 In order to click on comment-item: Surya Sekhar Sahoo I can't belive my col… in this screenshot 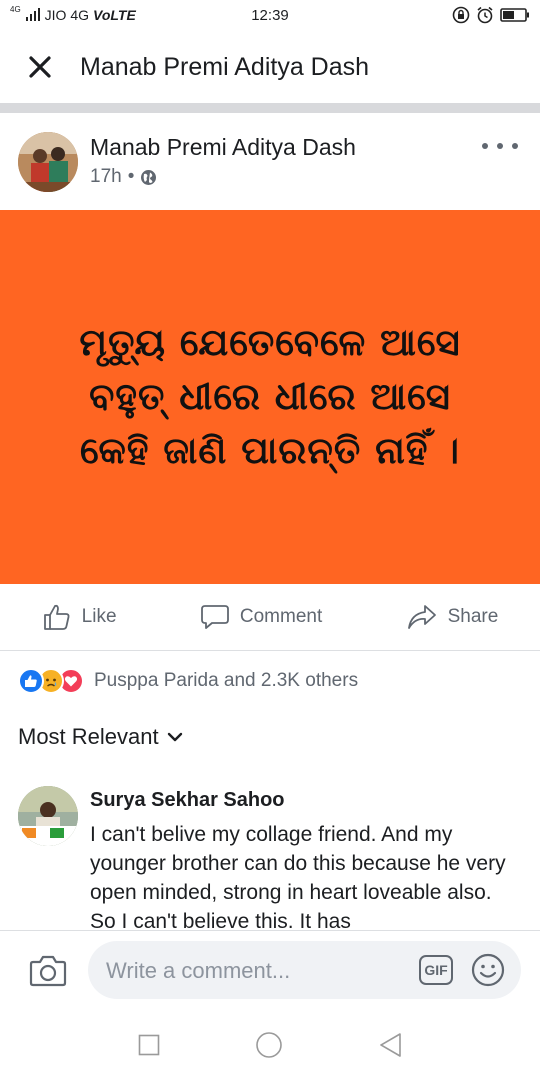, I will do `click(270, 855)`.